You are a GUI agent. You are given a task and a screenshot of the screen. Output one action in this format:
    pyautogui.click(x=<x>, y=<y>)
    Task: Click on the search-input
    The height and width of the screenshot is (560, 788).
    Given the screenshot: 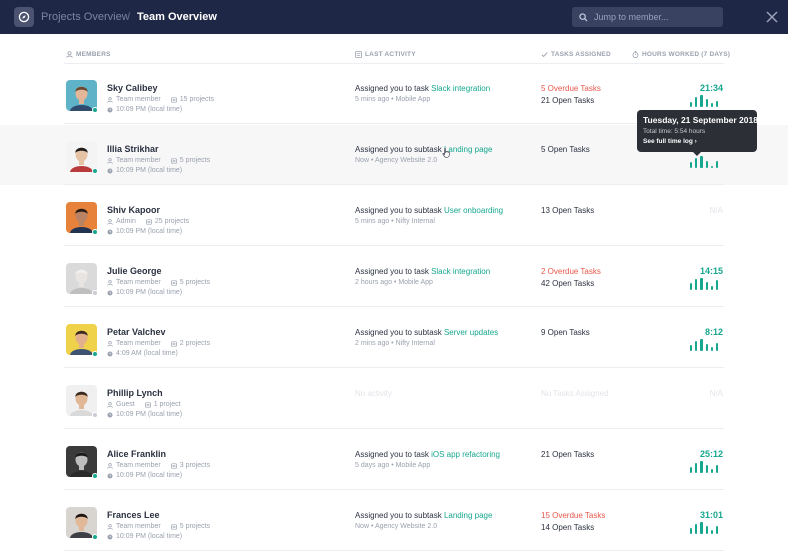 What is the action you would take?
    pyautogui.click(x=656, y=17)
    